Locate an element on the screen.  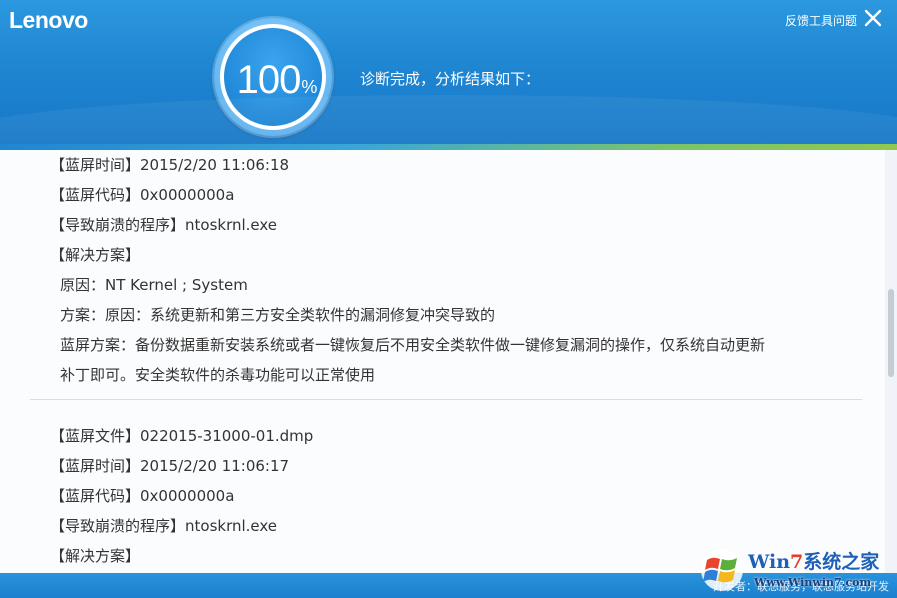
close-button is located at coordinates (873, 18).